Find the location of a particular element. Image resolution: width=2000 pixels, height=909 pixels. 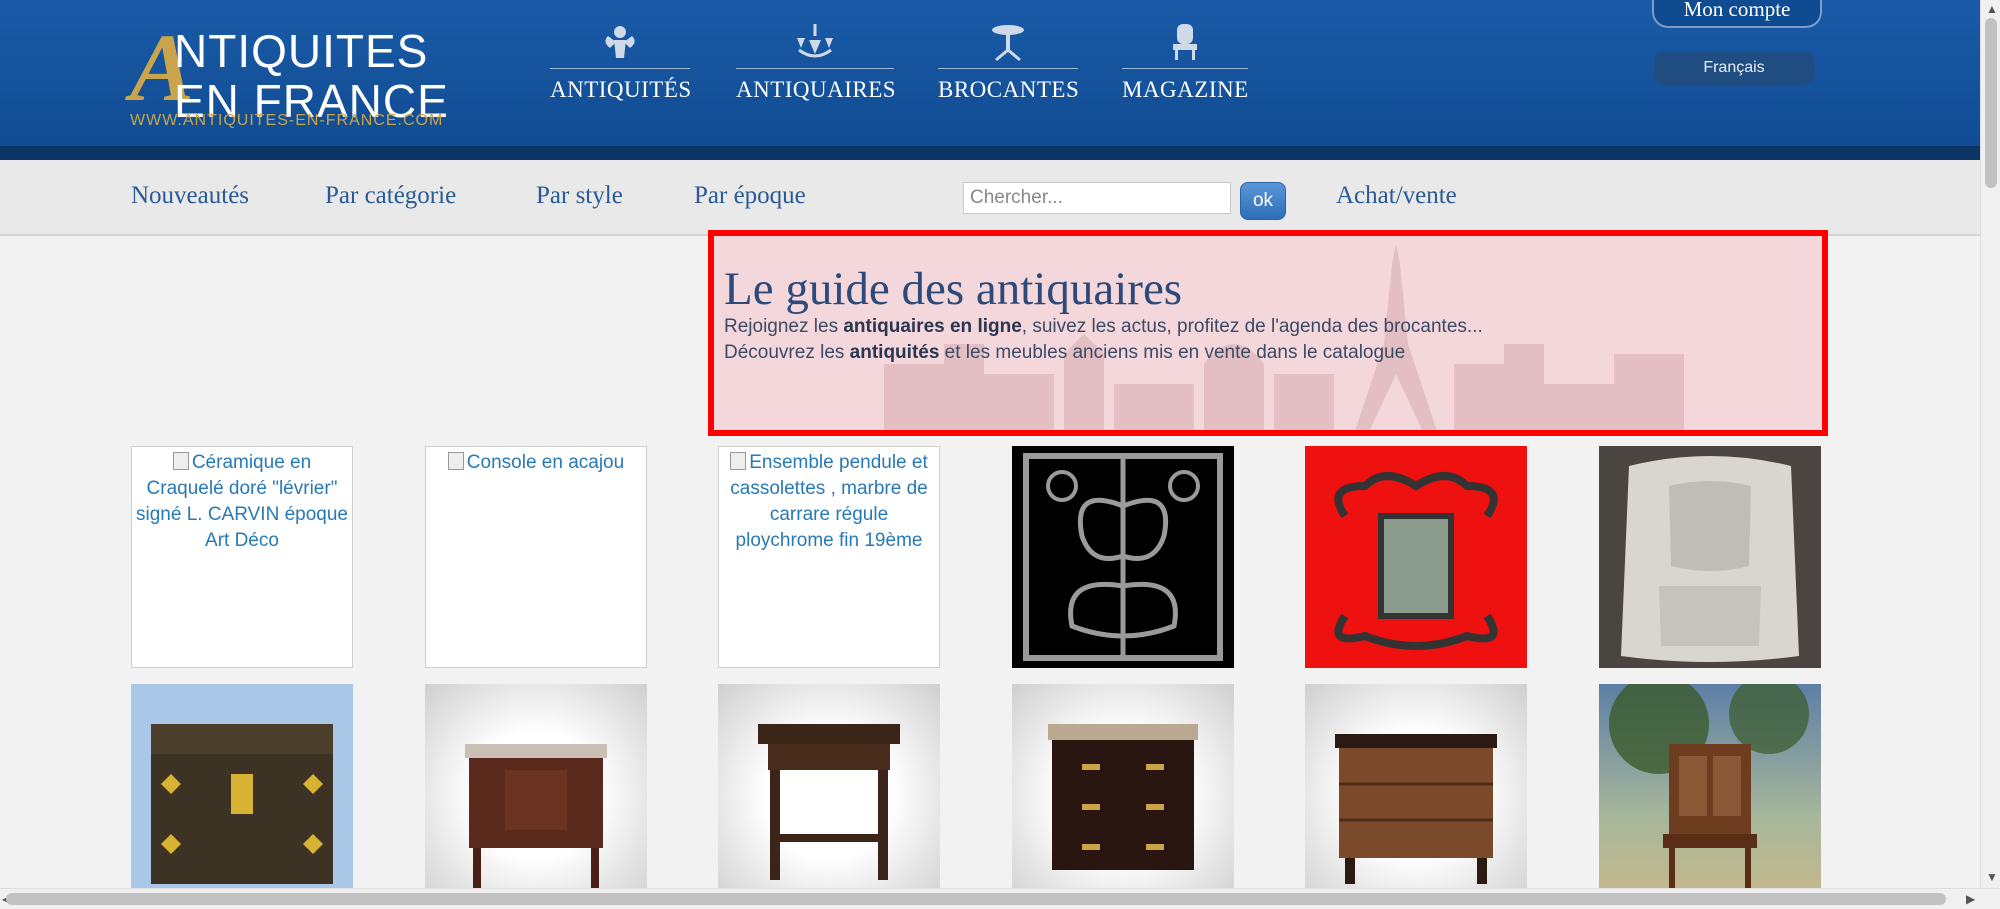

vertical-scrollbar: ▲ ▼ is located at coordinates (1990, 444).